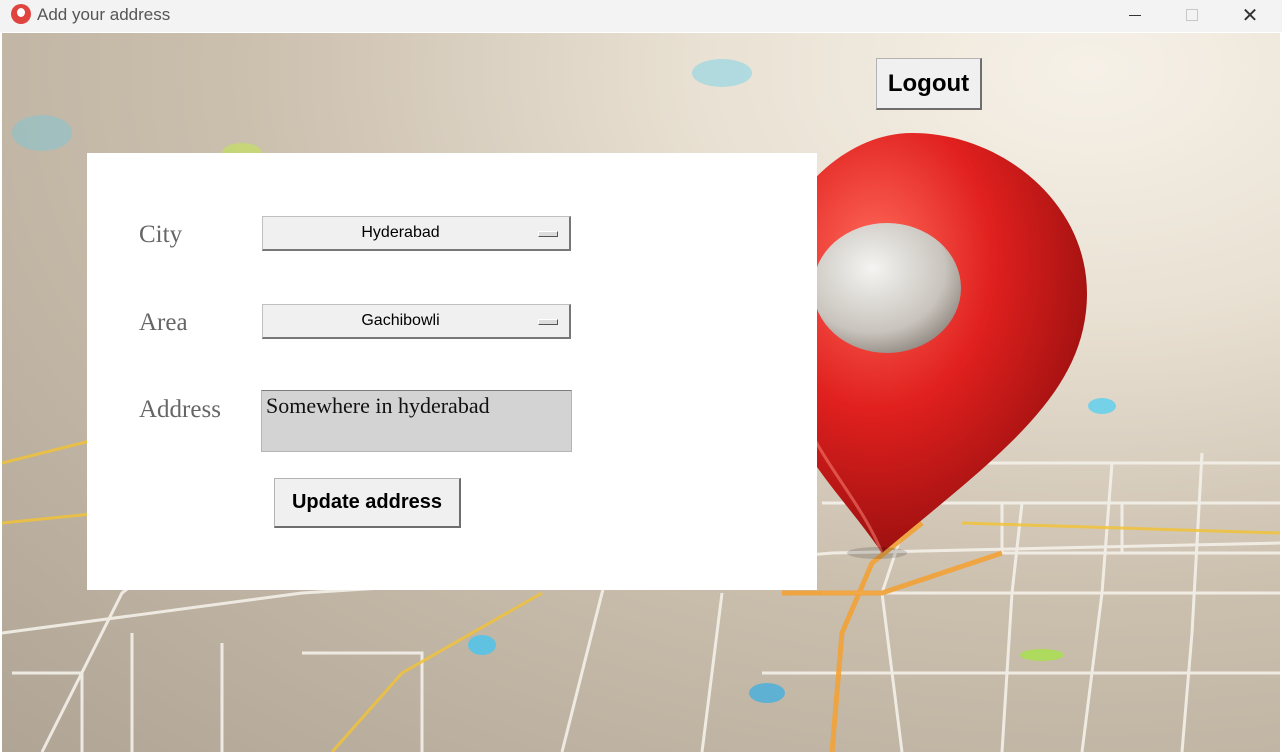 The image size is (1282, 752). What do you see at coordinates (104, 14) in the screenshot?
I see `window-title: Add your address` at bounding box center [104, 14].